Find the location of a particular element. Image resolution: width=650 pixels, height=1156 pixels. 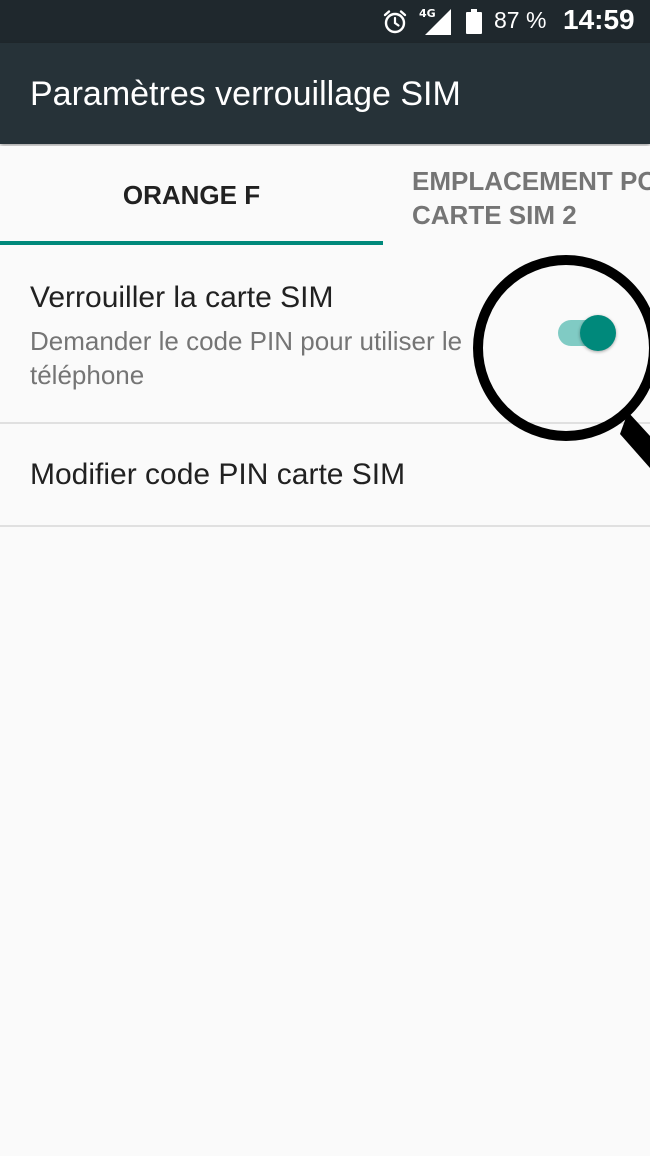

change-pin-preference: Modifier code PIN carte SIM is located at coordinates (325, 475).